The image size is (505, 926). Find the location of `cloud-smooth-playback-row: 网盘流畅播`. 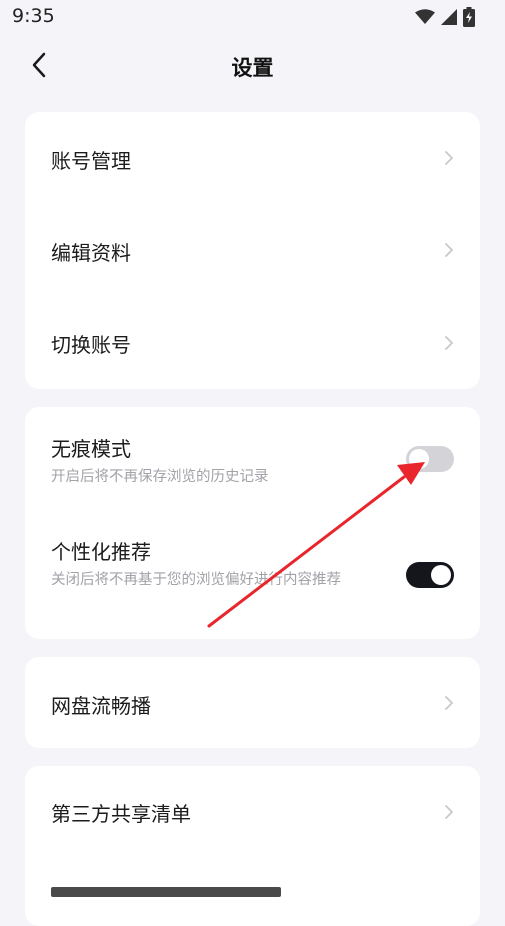

cloud-smooth-playback-row: 网盘流畅播 is located at coordinates (252, 702).